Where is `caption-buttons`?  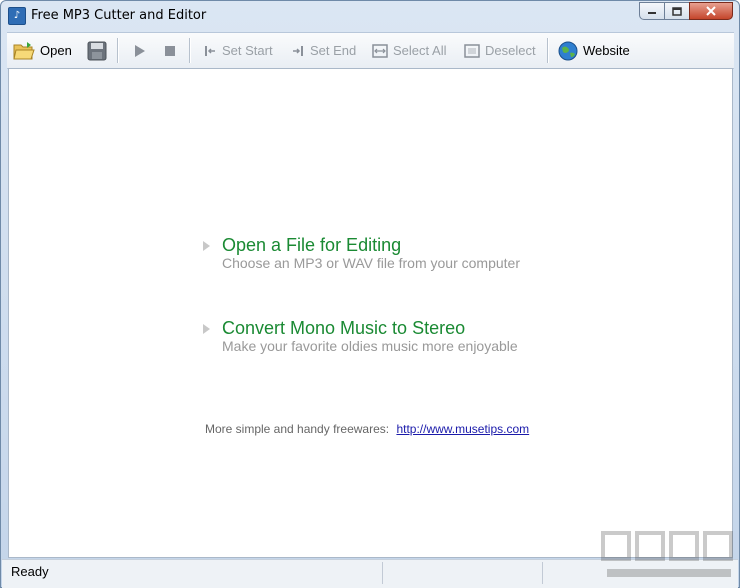 caption-buttons is located at coordinates (686, 12).